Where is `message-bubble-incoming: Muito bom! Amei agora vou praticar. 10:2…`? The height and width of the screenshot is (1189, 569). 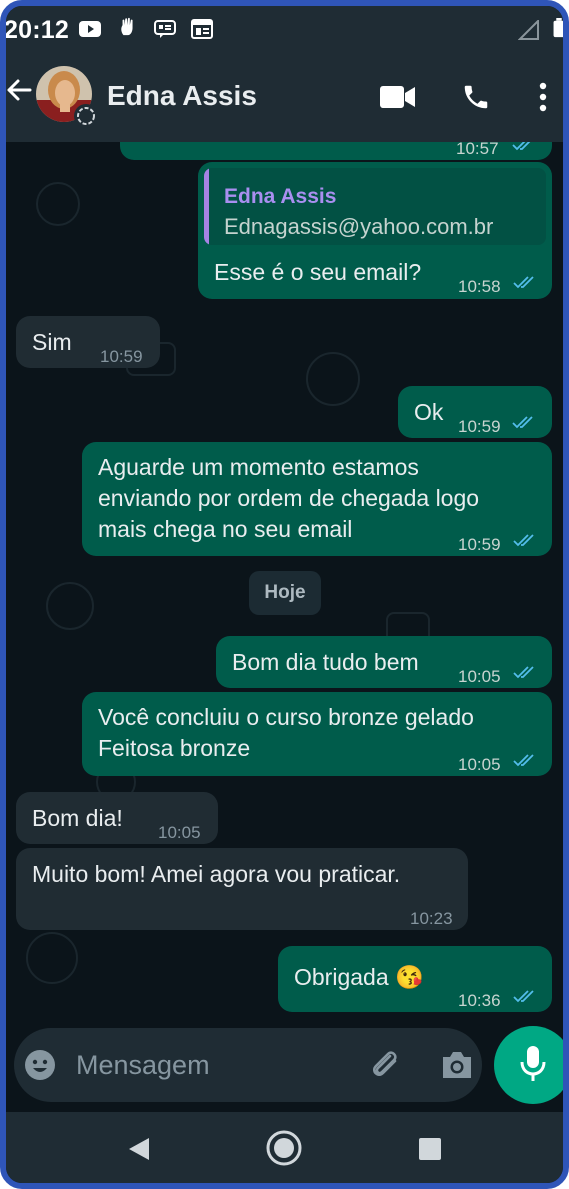
message-bubble-incoming: Muito bom! Amei agora vou praticar. 10:2… is located at coordinates (242, 889).